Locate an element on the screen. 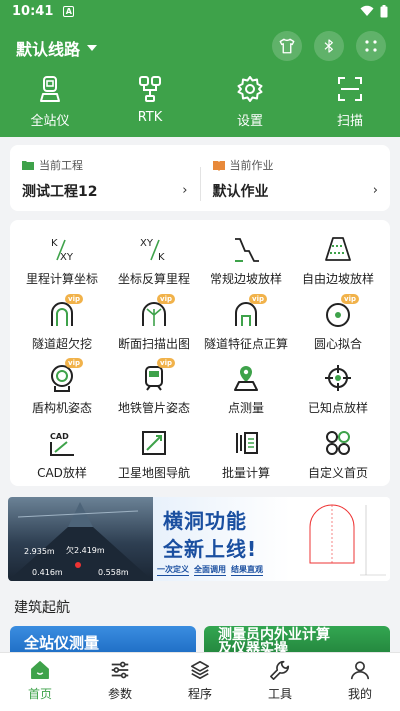 Image resolution: width=400 pixels, height=711 pixels. tab-label: 首页 is located at coordinates (39, 694).